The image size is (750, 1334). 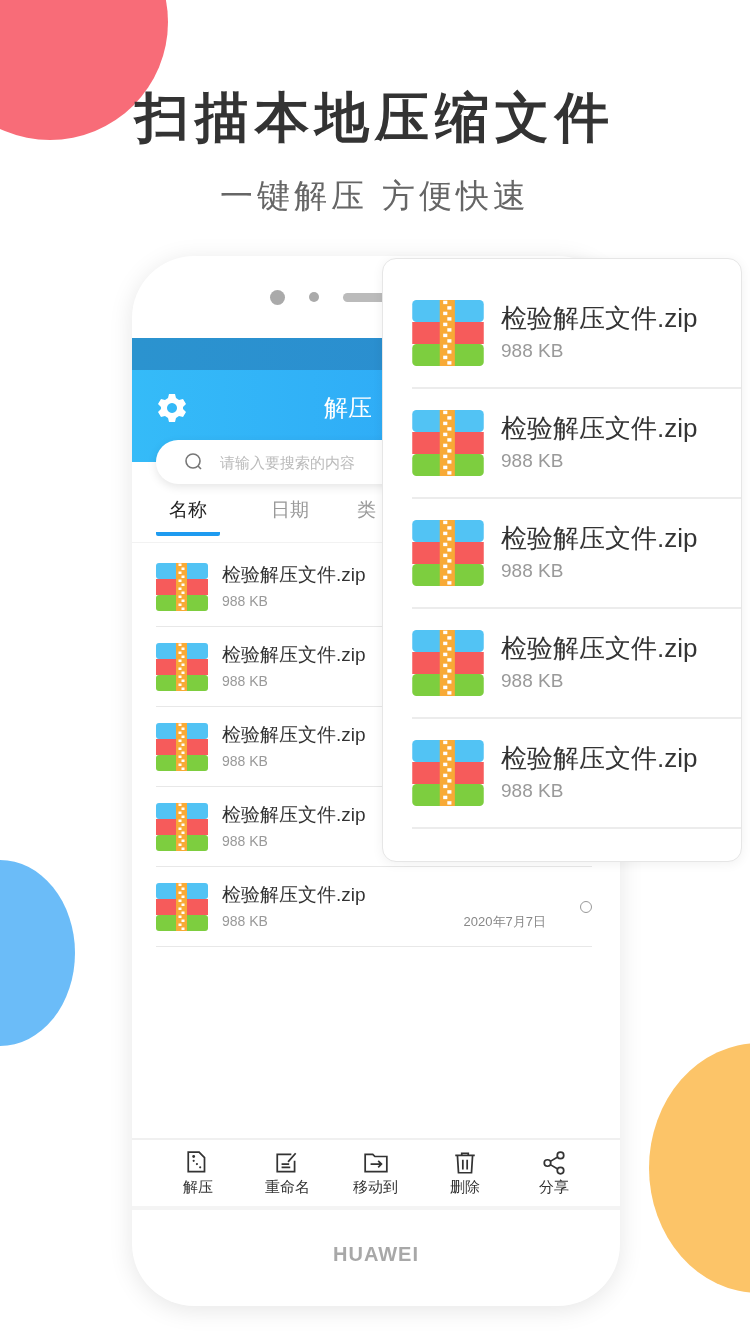 I want to click on app-title: 解压, so click(x=348, y=408).